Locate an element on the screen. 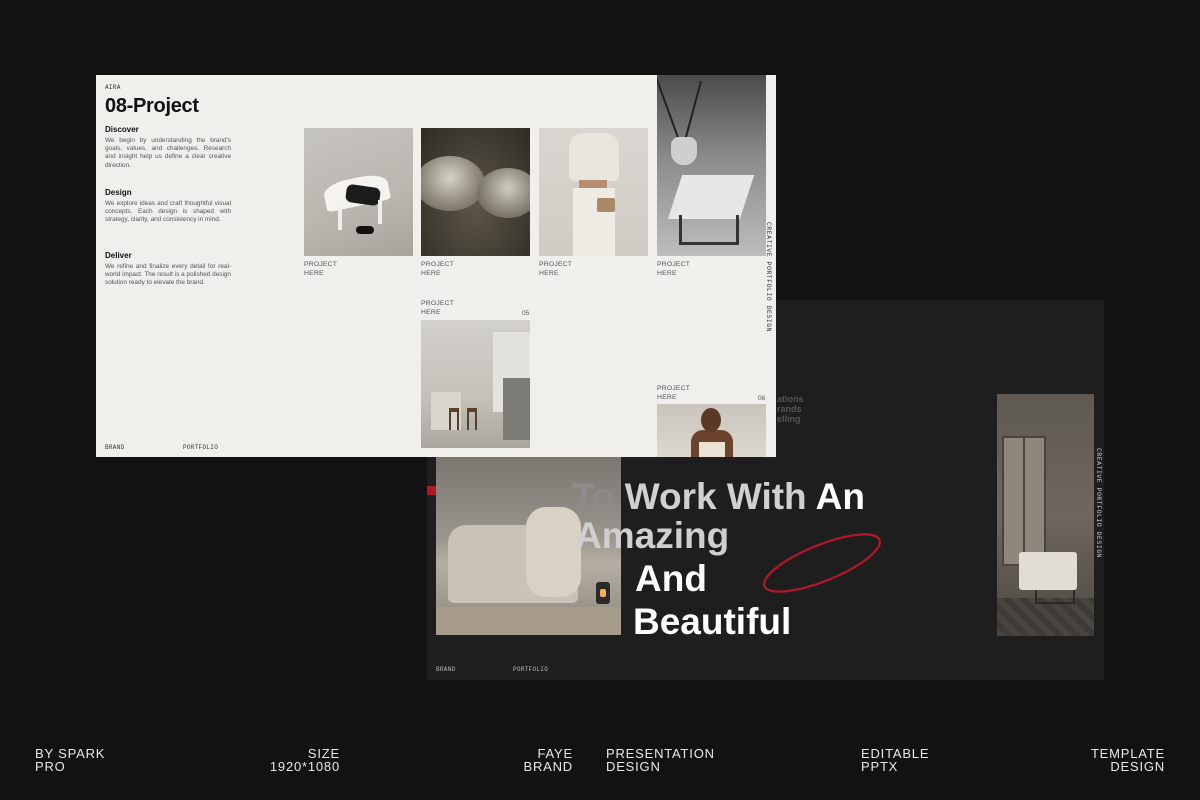 The width and height of the screenshot is (1200, 800). slide-title: 08-Project is located at coordinates (152, 106).